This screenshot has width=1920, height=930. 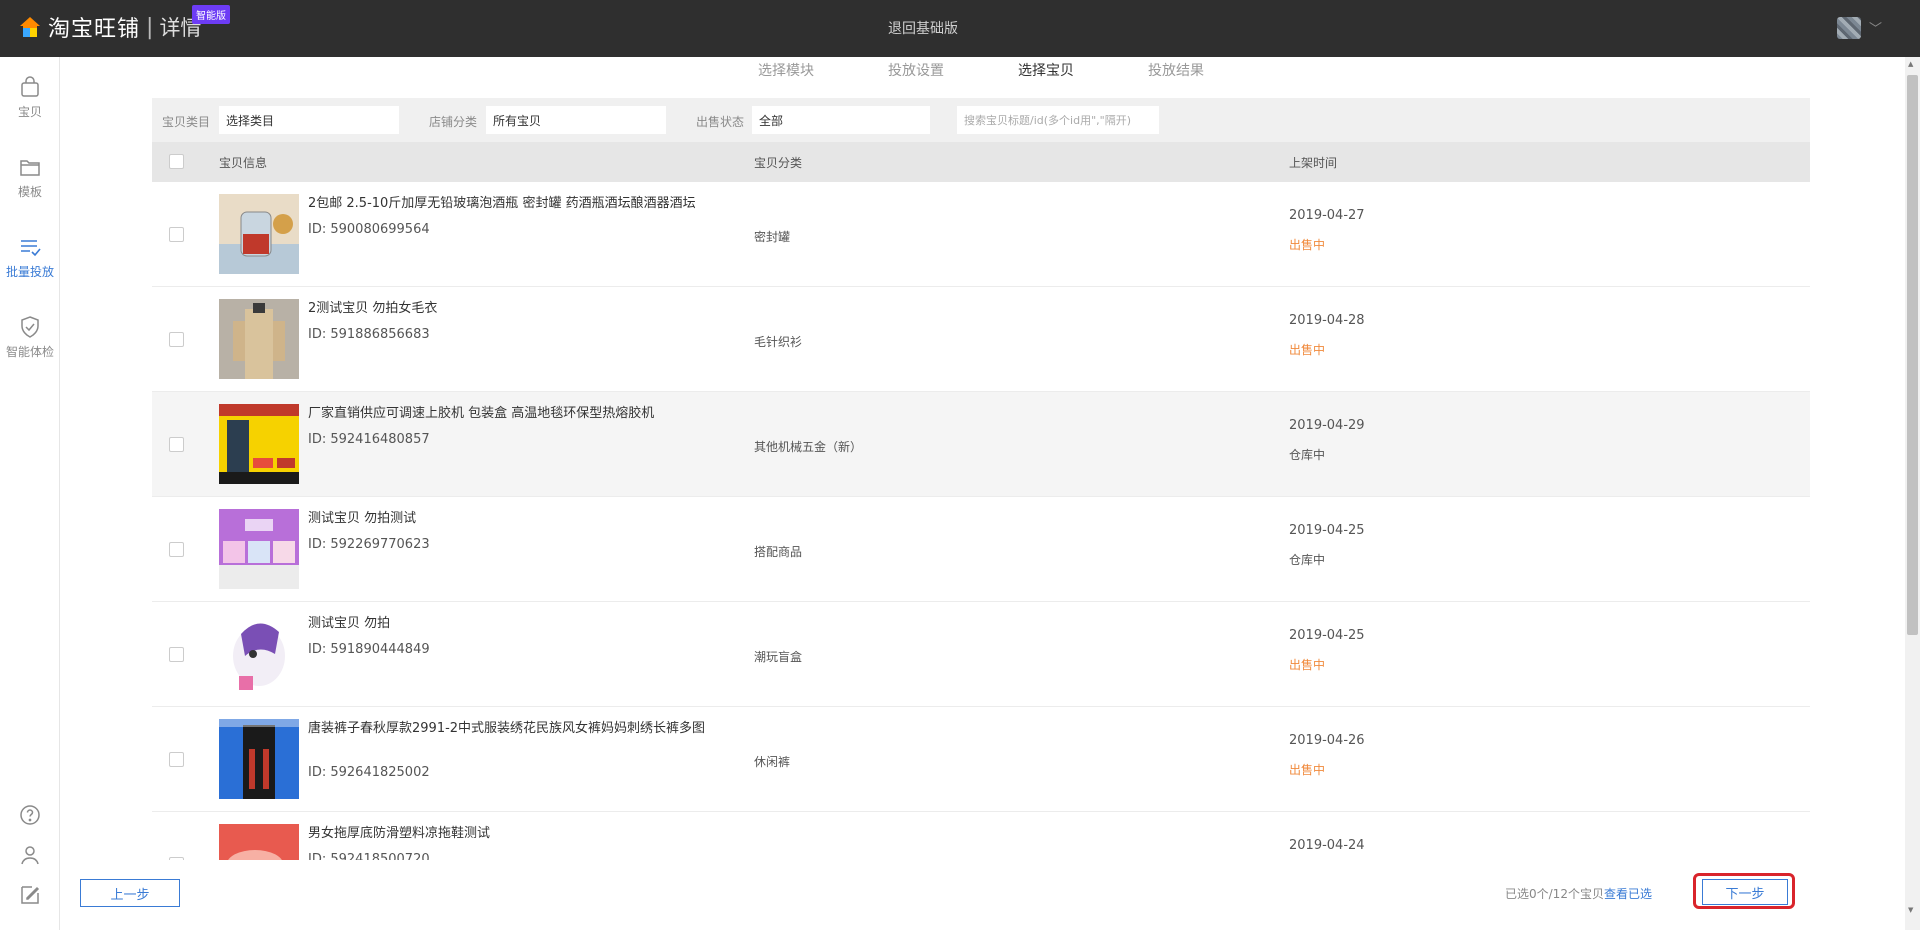 What do you see at coordinates (29, 112) in the screenshot?
I see `sidebar-item-label: 宝贝` at bounding box center [29, 112].